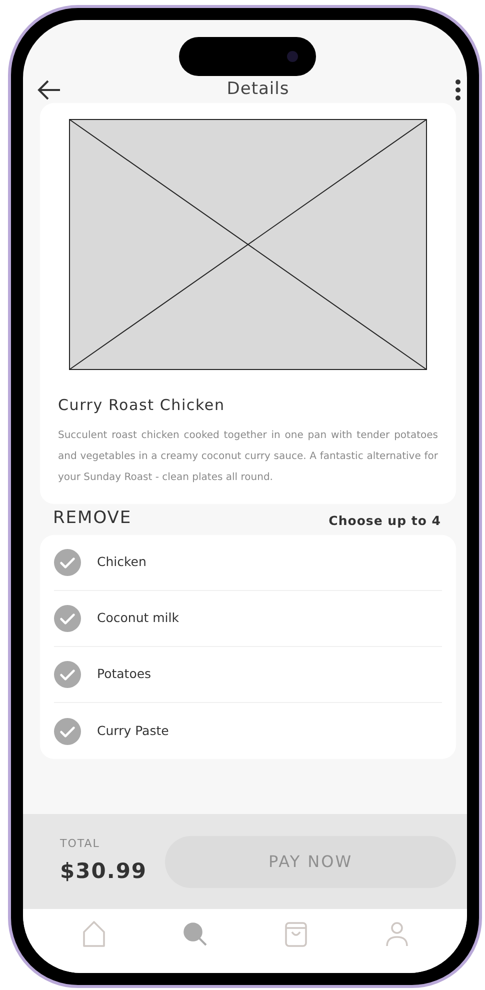 This screenshot has width=485, height=990. I want to click on dish-description: Succulent roast chicken cooked together in one pan with tender potatoes and vegetables in a creamy coconut curry sauce. A fantastic alternative for your Sunday Roast - clean plates all round., so click(248, 456).